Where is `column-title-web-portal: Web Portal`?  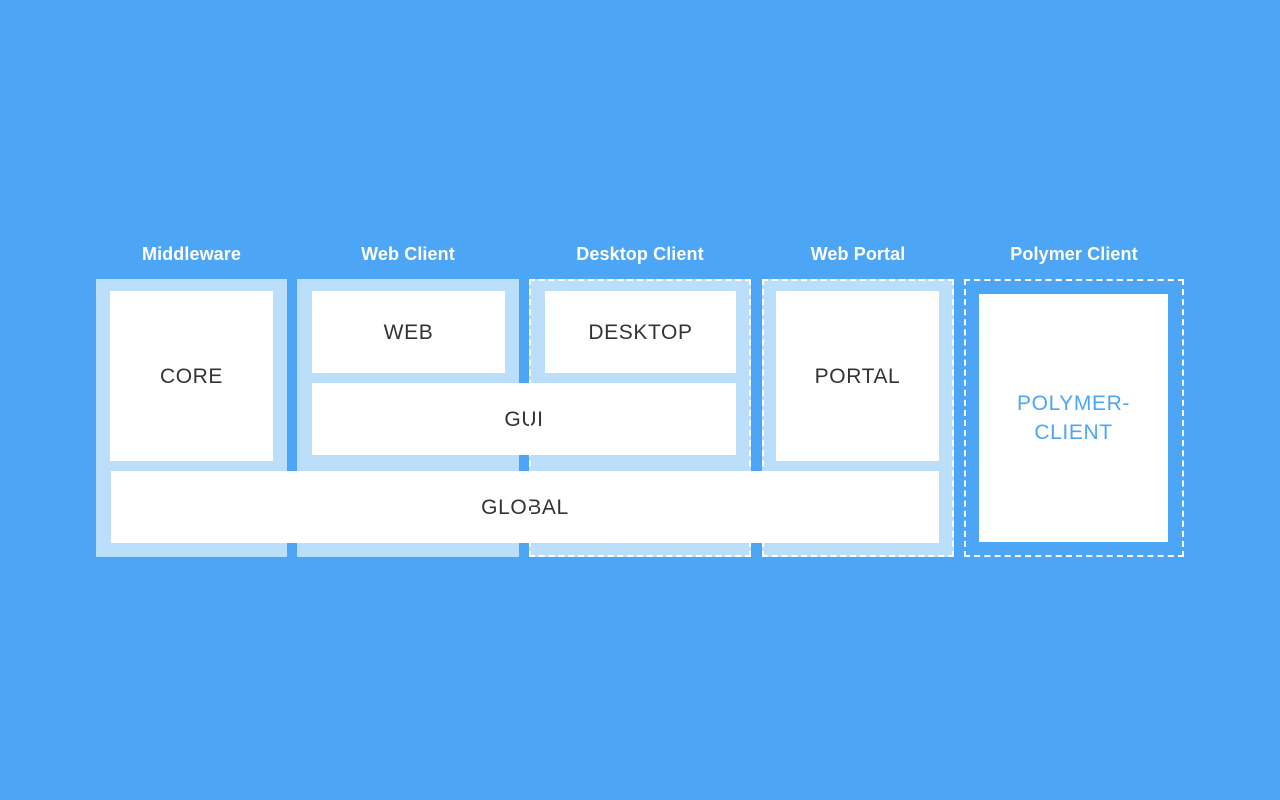
column-title-web-portal: Web Portal is located at coordinates (858, 254).